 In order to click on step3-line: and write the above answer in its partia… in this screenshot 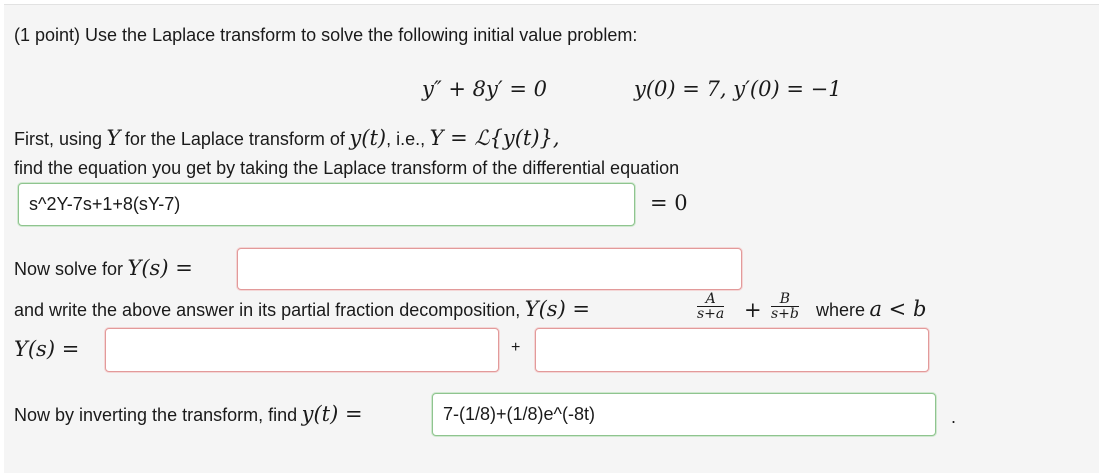, I will do `click(302, 310)`.